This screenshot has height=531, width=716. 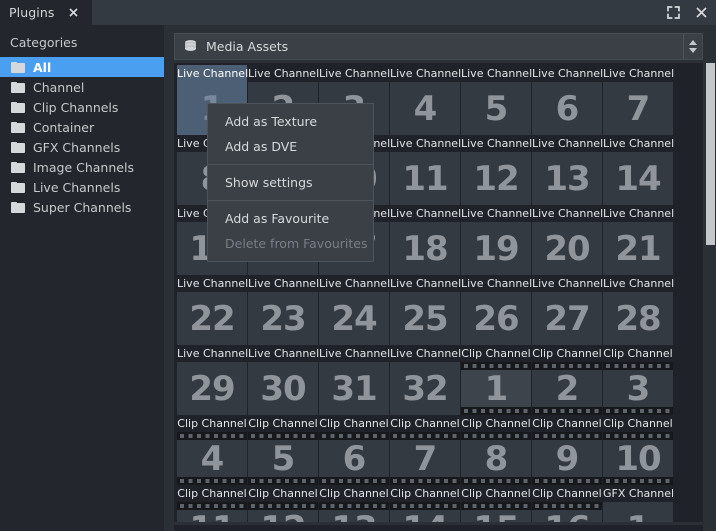 What do you see at coordinates (567, 240) in the screenshot?
I see `asset-tile: Live Channel 20` at bounding box center [567, 240].